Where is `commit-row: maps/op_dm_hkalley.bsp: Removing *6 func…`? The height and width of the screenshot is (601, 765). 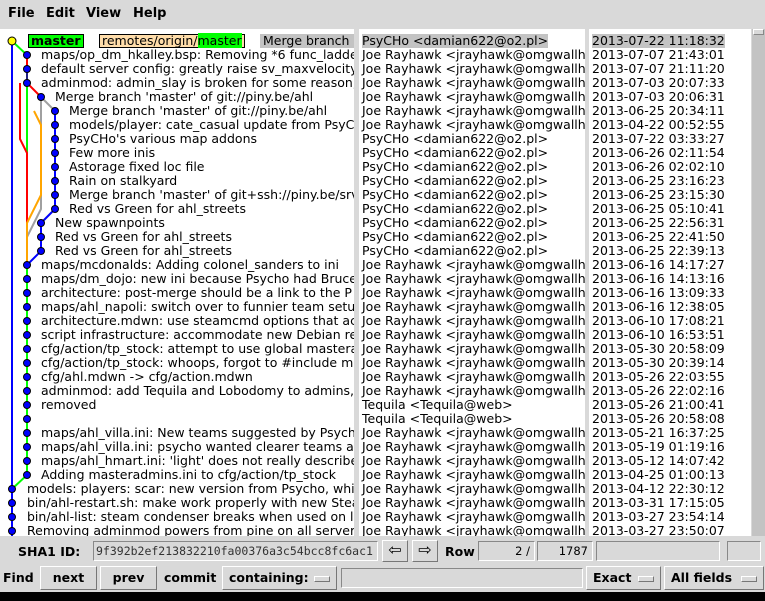 commit-row: maps/op_dm_hkalley.bsp: Removing *6 func… is located at coordinates (177, 55).